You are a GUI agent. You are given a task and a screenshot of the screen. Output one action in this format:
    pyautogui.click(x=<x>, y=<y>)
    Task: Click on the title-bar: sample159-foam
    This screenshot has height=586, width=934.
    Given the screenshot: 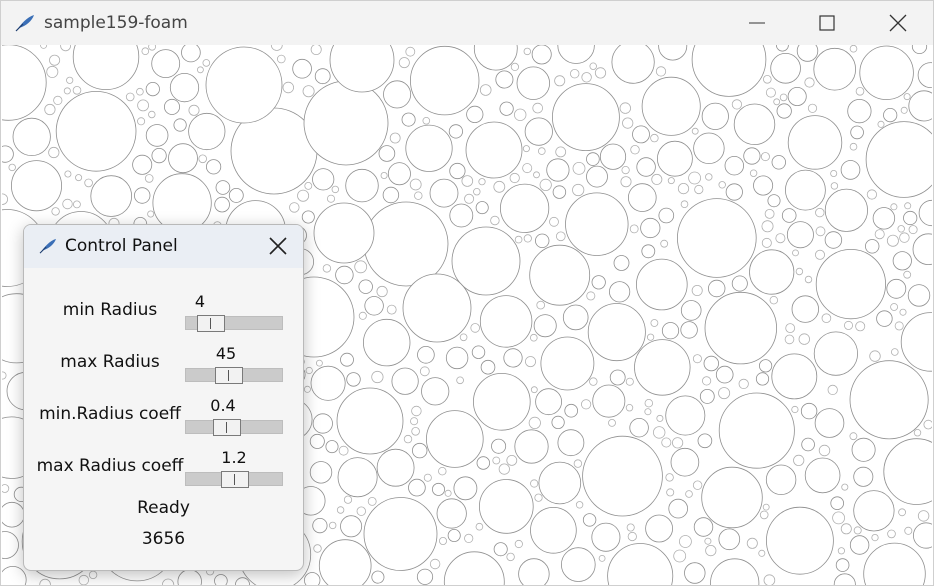 What is the action you would take?
    pyautogui.click(x=467, y=23)
    